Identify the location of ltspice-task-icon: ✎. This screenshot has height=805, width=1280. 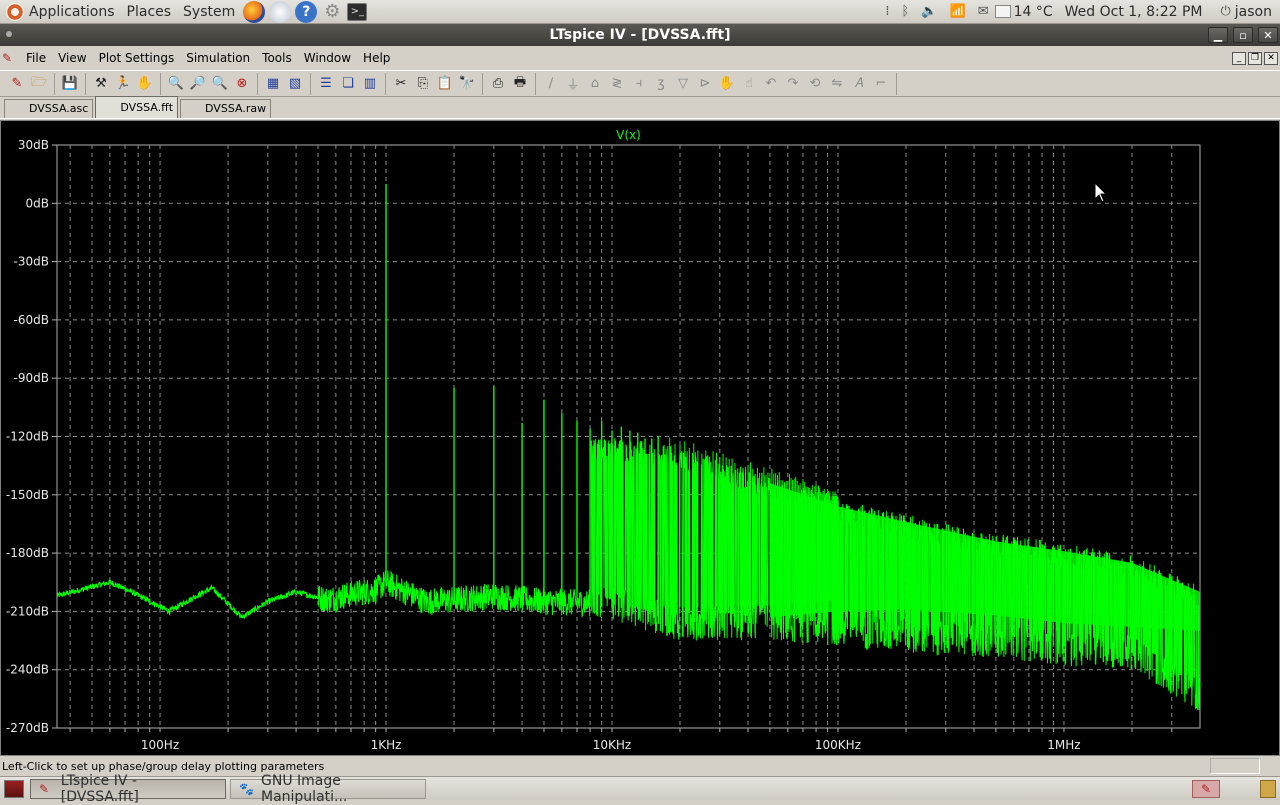
(44, 788).